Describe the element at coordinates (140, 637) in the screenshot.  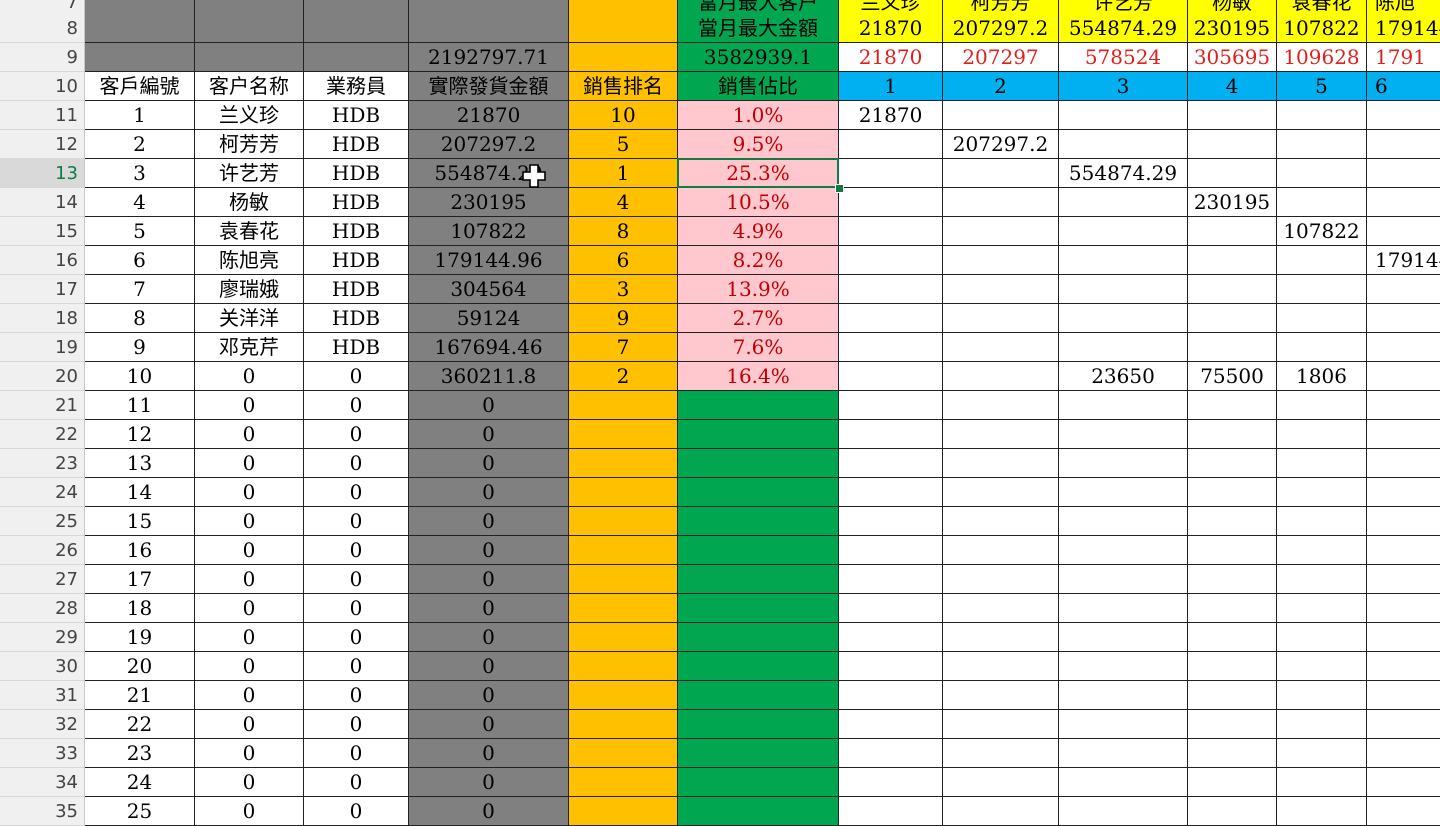
I see `cell-cust-id: 19` at that location.